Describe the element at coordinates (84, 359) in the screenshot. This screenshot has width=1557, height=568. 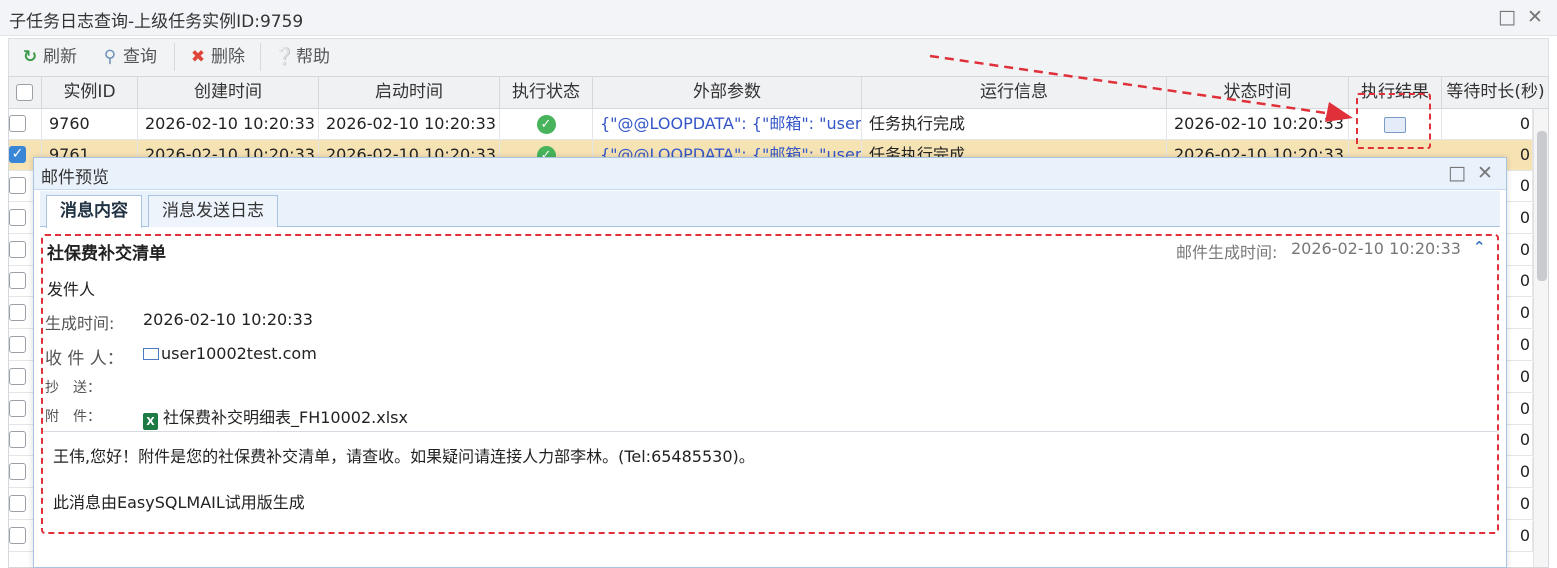
I see `mail-to-label: 收 件 人：` at that location.